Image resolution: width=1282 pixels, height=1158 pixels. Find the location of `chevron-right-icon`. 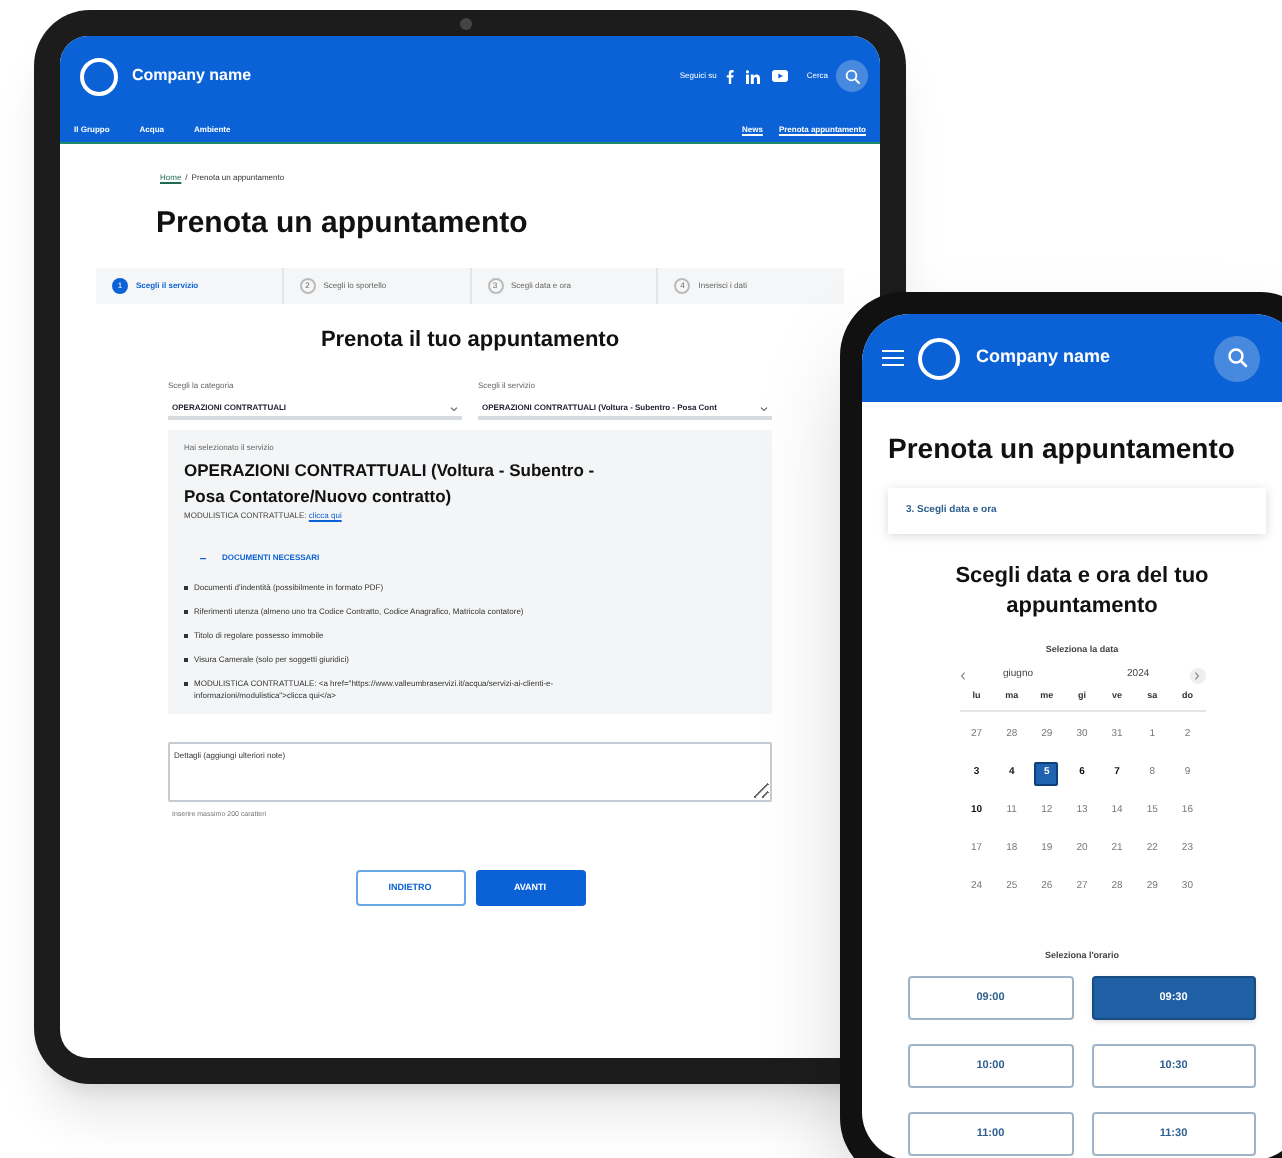

chevron-right-icon is located at coordinates (1197, 675).